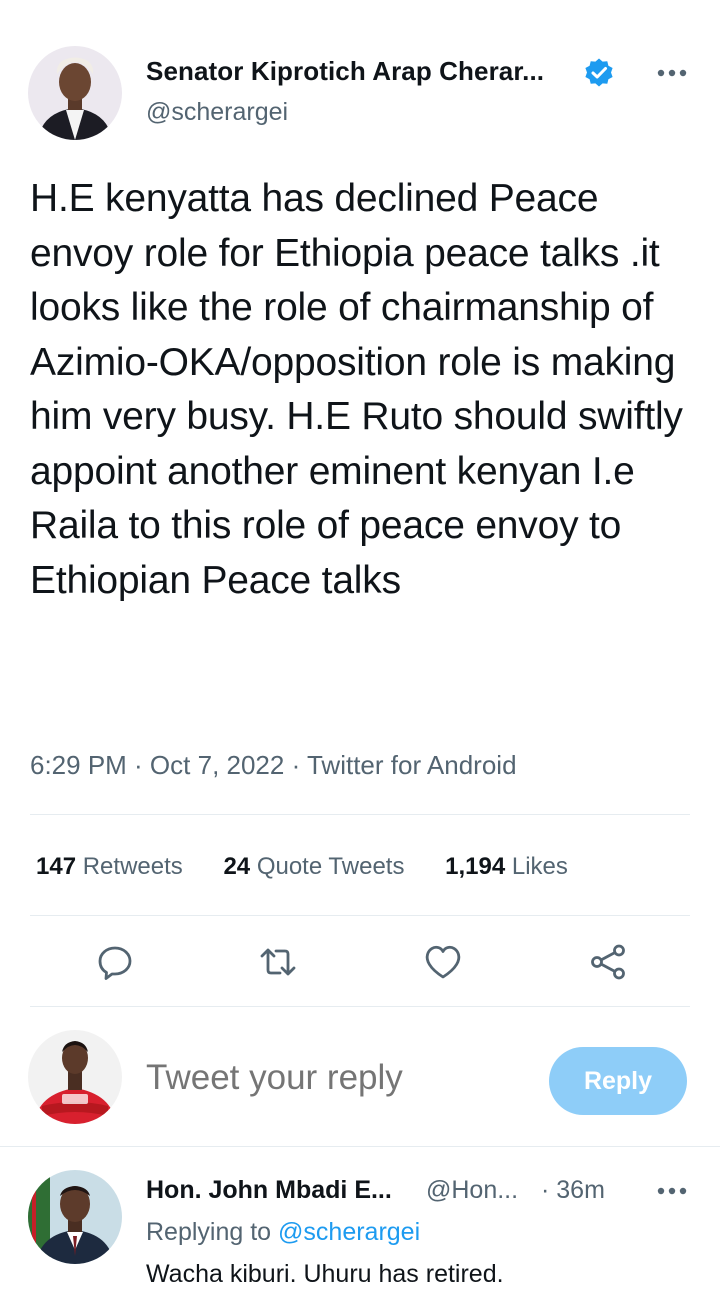 The image size is (720, 1290). What do you see at coordinates (115, 962) in the screenshot?
I see `reply-icon` at bounding box center [115, 962].